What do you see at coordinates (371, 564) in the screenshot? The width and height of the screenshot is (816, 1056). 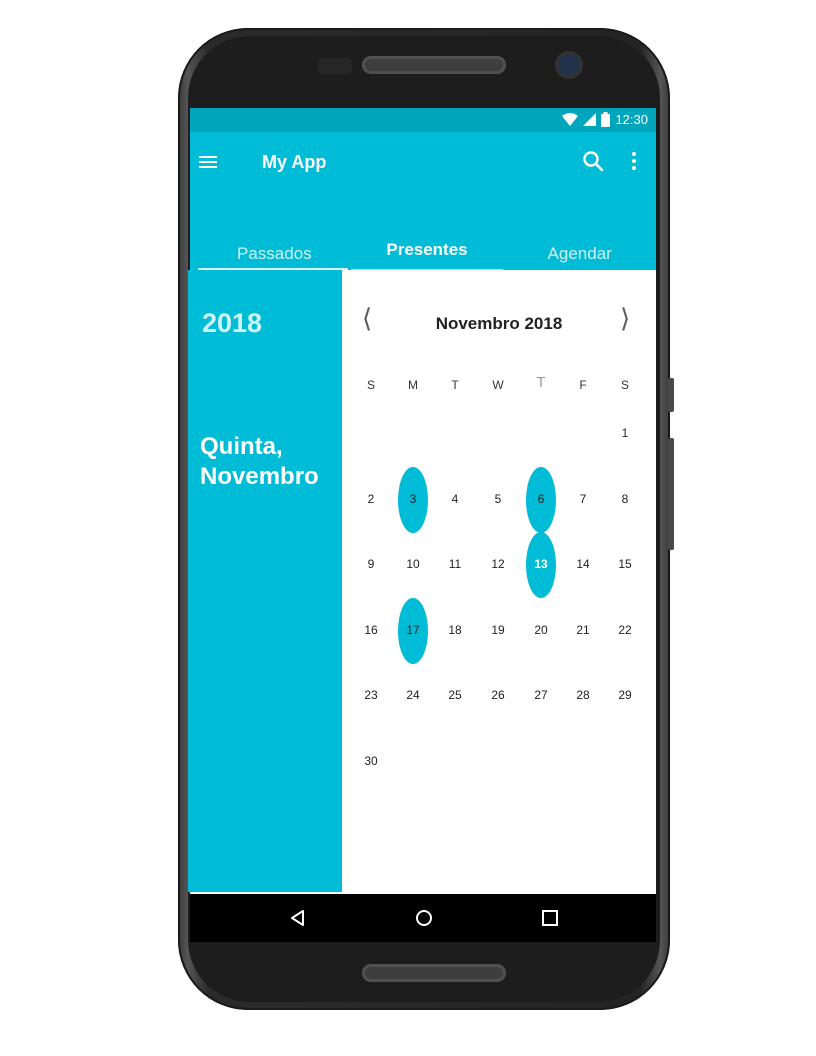 I see `calendar-day: 9` at bounding box center [371, 564].